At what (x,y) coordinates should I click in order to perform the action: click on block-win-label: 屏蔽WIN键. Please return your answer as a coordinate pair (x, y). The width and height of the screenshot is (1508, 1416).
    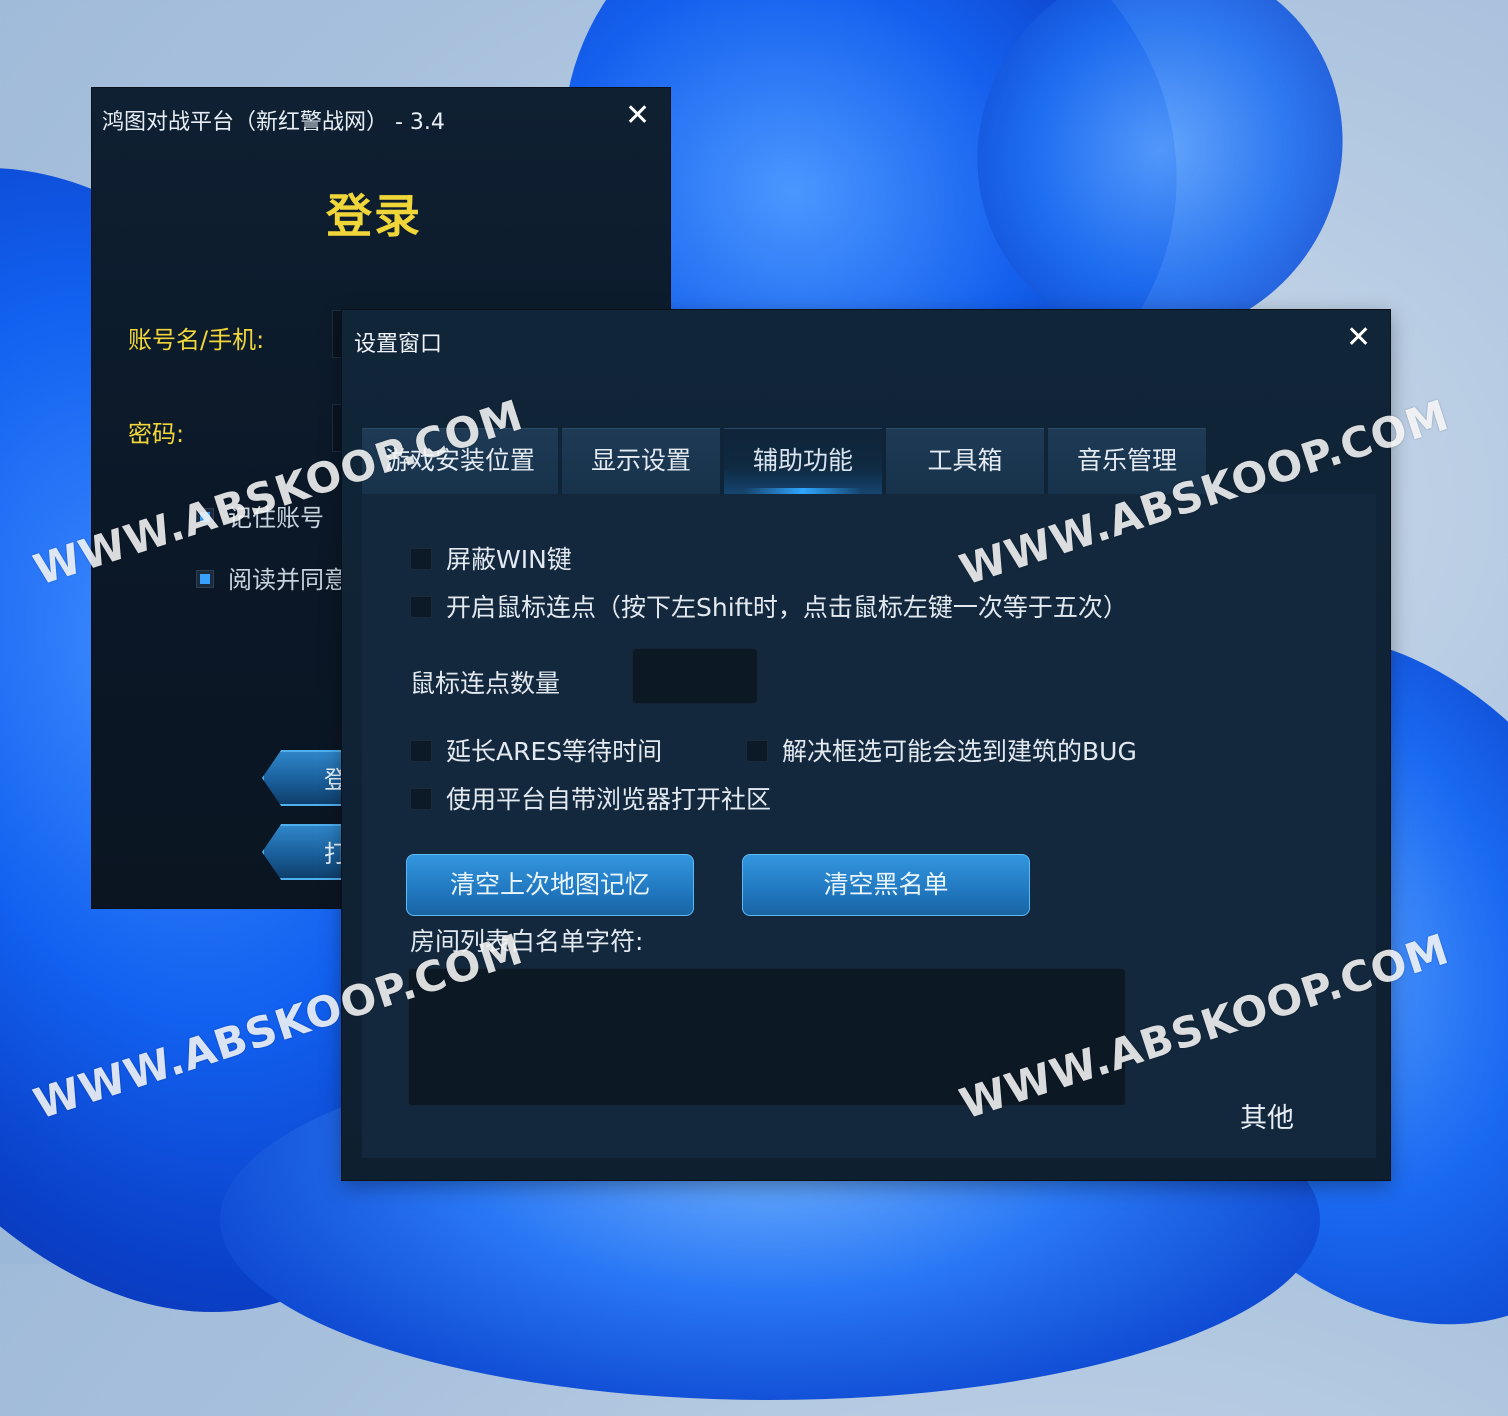
    Looking at the image, I should click on (509, 559).